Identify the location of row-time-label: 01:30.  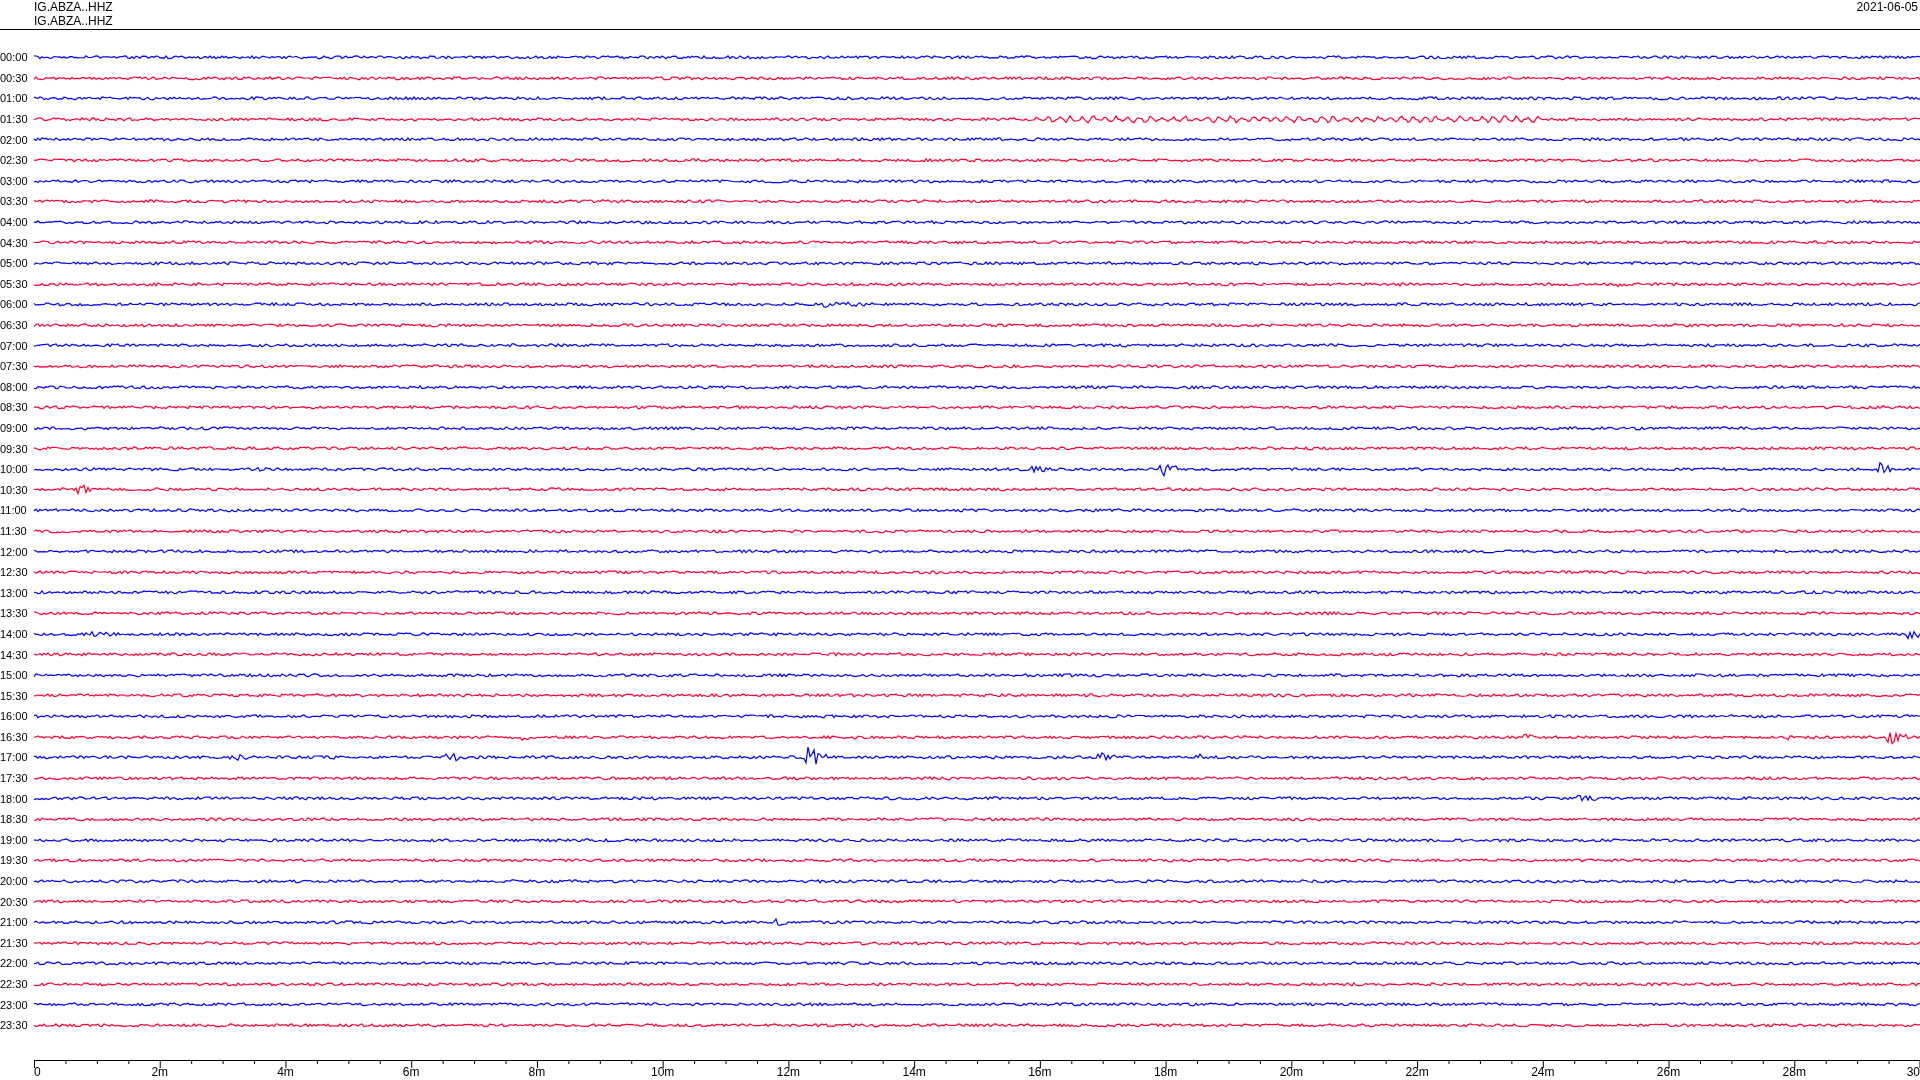
(14, 119).